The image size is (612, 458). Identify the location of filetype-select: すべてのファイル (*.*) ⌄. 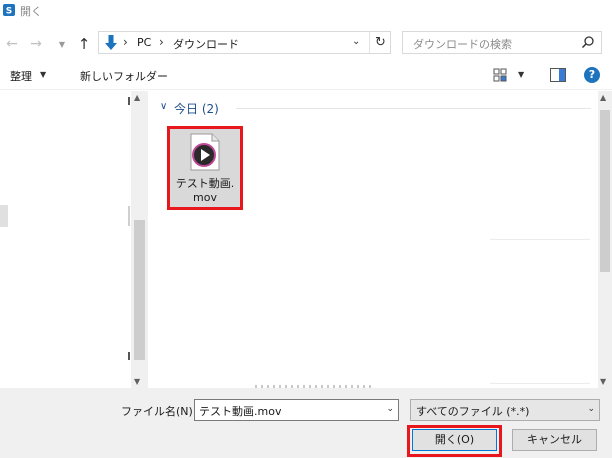
(505, 410).